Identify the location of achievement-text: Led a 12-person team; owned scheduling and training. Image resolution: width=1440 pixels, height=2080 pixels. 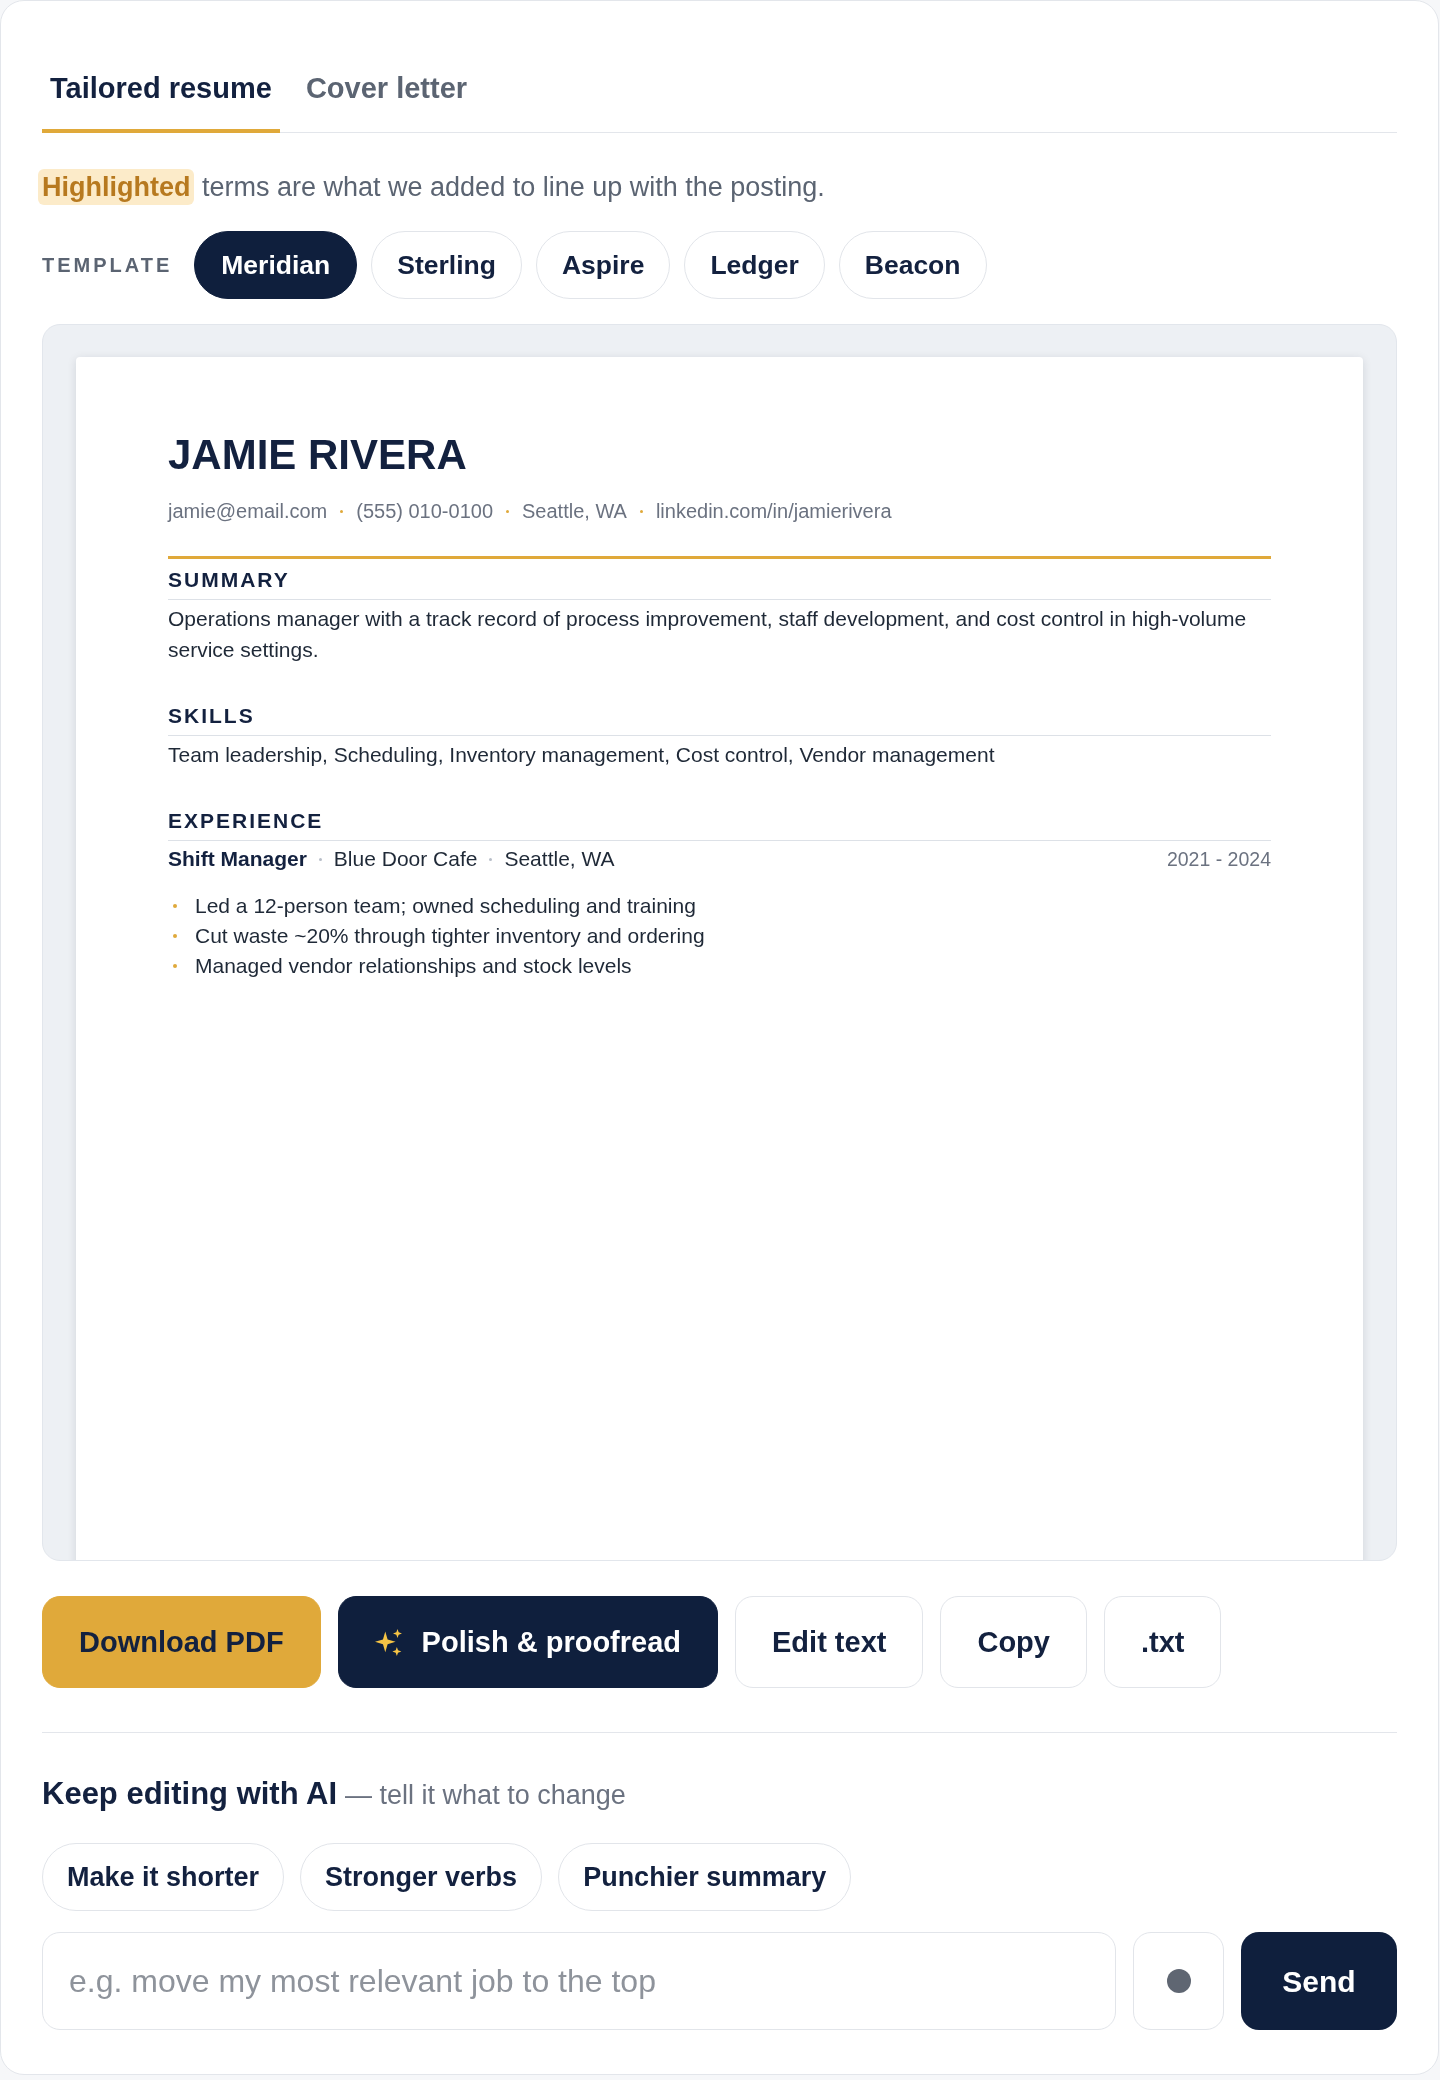
(445, 906).